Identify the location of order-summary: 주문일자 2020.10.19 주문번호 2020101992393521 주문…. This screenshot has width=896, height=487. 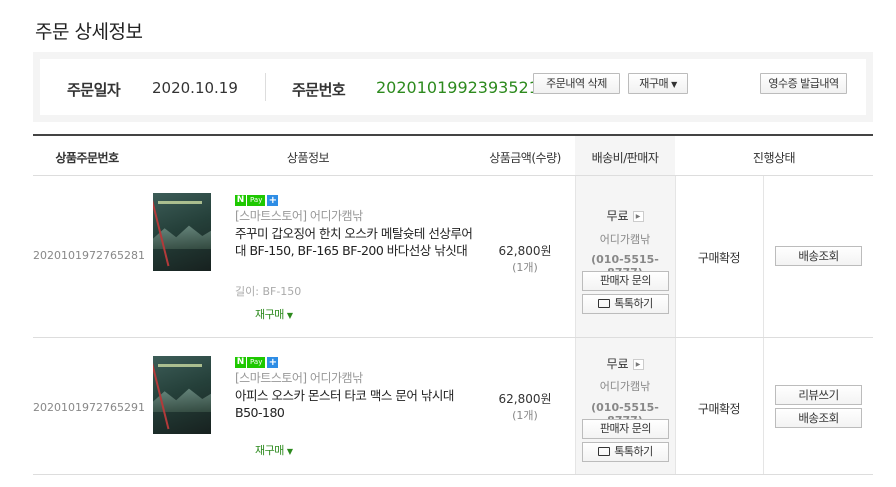
(453, 87).